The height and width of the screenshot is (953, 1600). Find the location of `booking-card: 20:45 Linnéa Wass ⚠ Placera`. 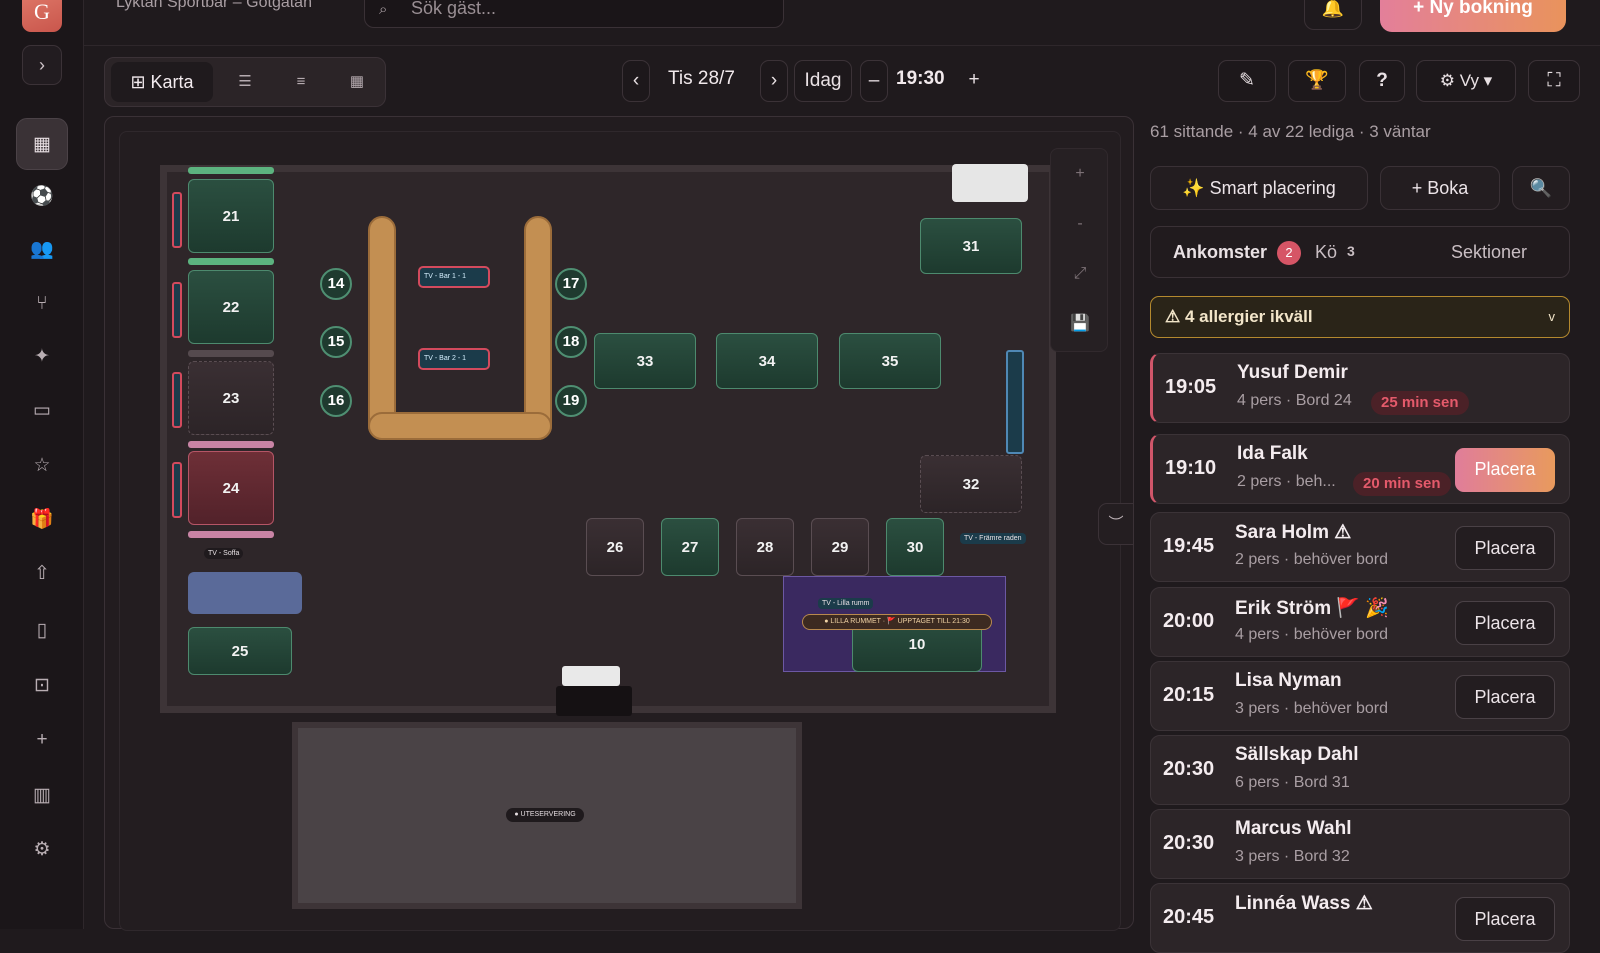

booking-card: 20:45 Linnéa Wass ⚠ Placera is located at coordinates (1360, 918).